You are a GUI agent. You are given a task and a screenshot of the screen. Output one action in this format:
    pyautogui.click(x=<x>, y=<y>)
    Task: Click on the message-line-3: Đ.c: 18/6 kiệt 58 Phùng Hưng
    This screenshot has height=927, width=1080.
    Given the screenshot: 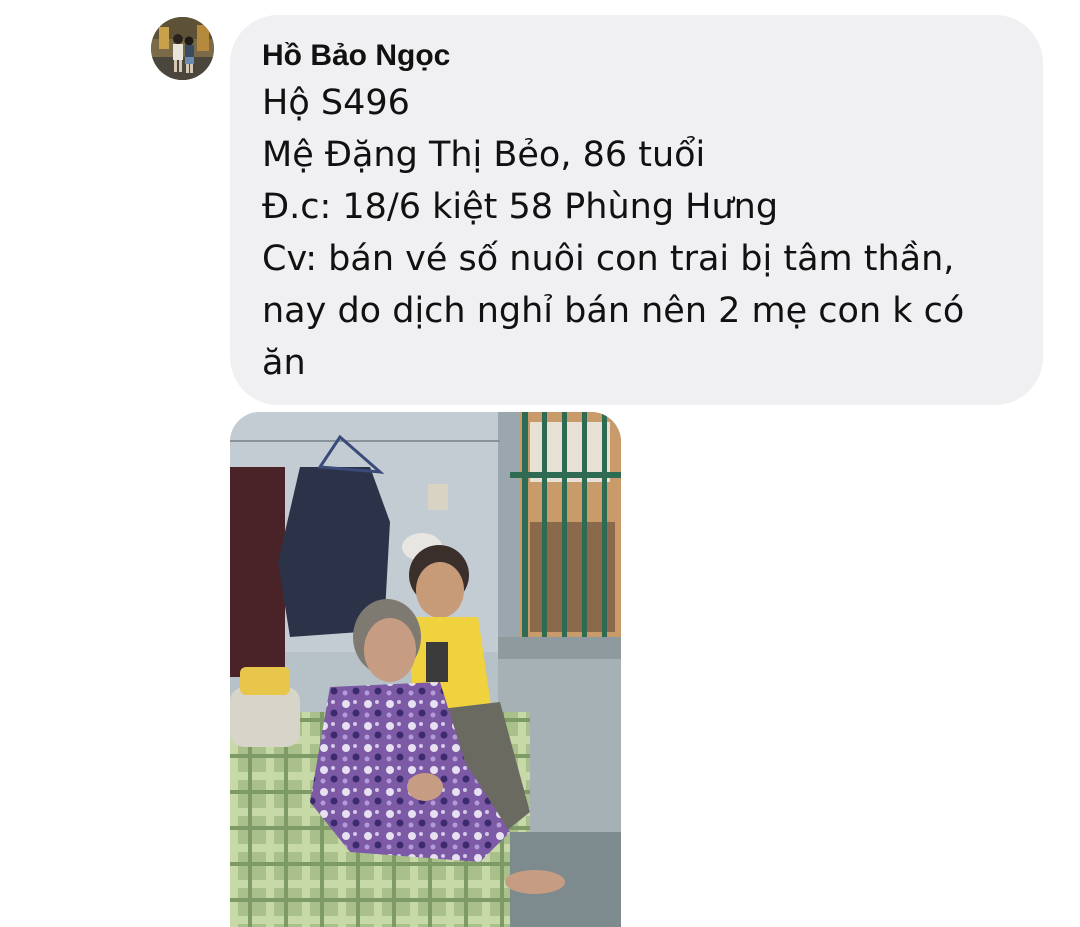 What is the action you would take?
    pyautogui.click(x=520, y=207)
    